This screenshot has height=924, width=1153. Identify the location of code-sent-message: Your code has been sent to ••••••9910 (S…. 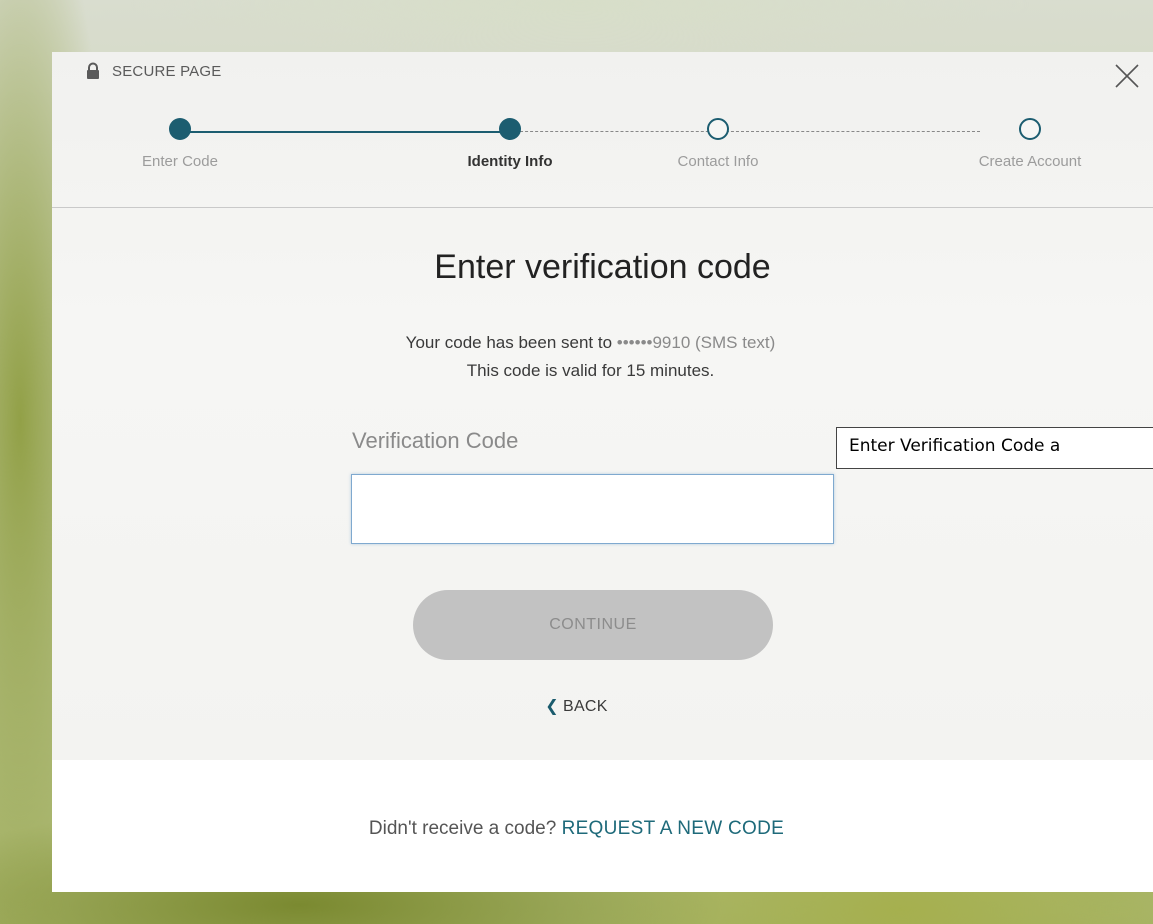
(590, 343).